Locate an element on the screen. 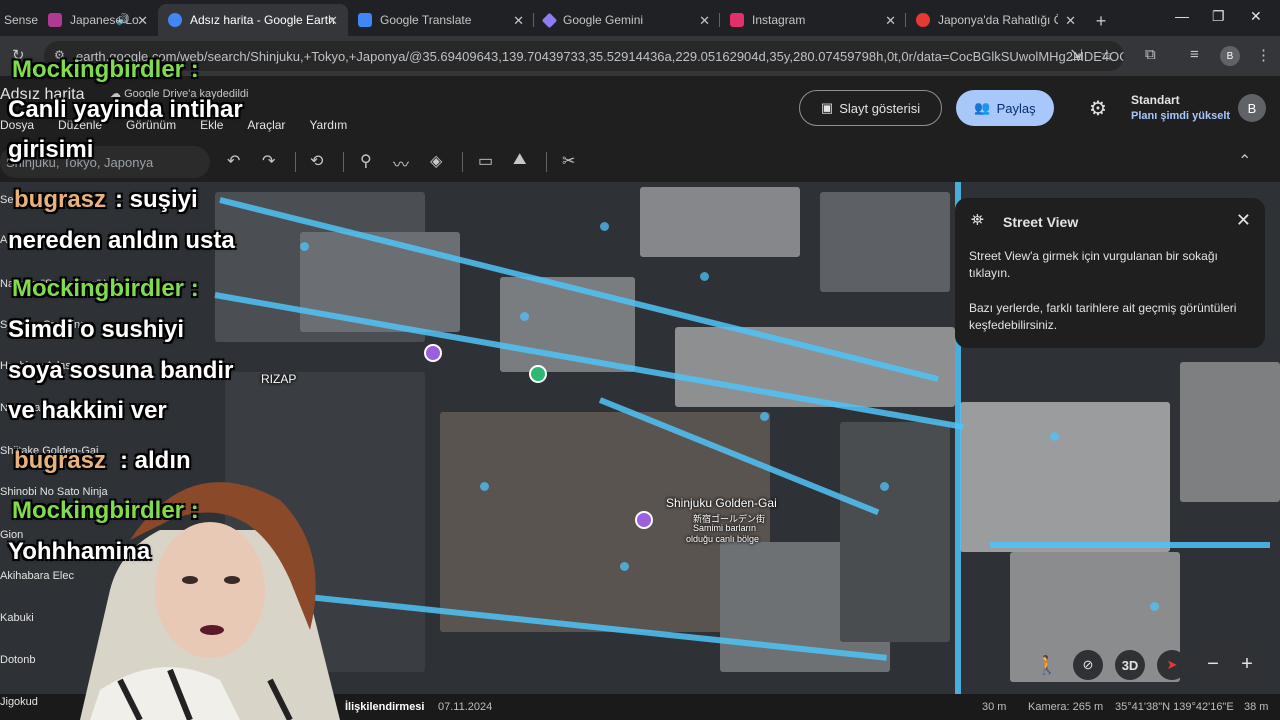 This screenshot has height=720, width=1280. tab-google-translate: Google Translate ✕ is located at coordinates (441, 20).